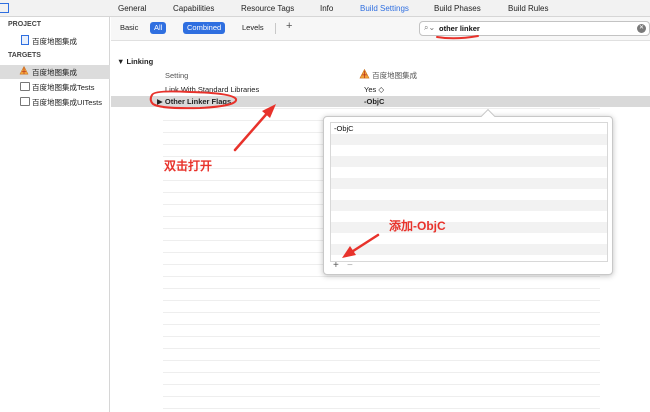 The width and height of the screenshot is (650, 412). What do you see at coordinates (374, 101) in the screenshot?
I see `setting-value-other-linker-flags: -ObjC` at bounding box center [374, 101].